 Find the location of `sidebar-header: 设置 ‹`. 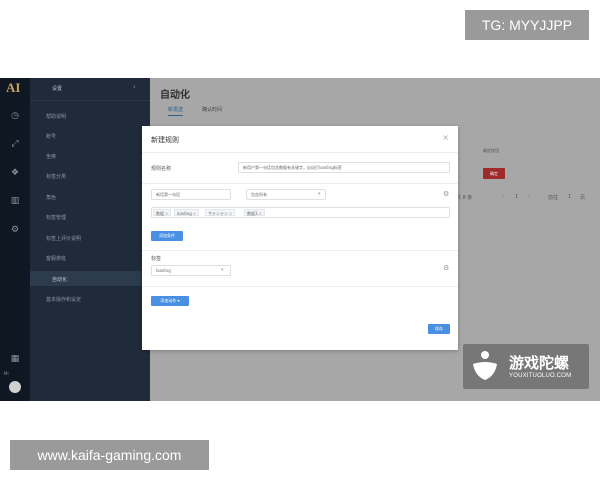

sidebar-header: 设置 ‹ is located at coordinates (90, 89).